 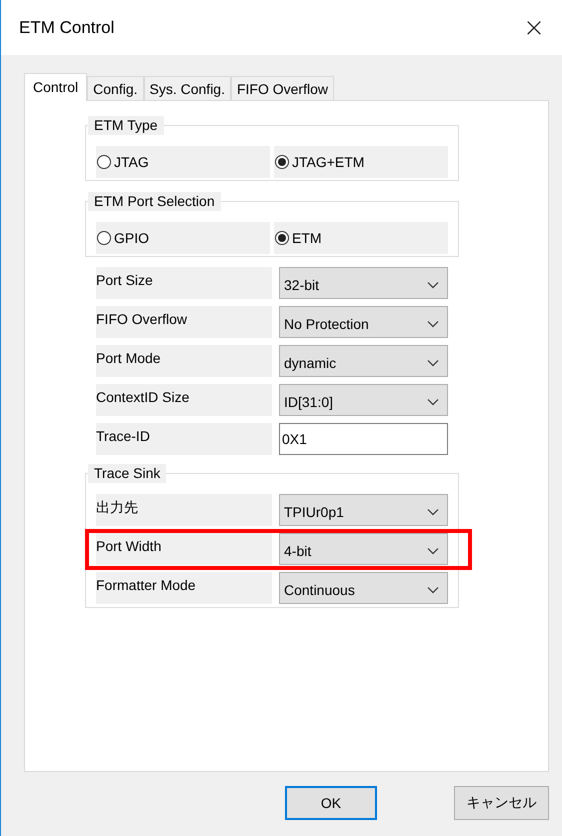 What do you see at coordinates (184, 322) in the screenshot?
I see `field-label: FIFO Overflow` at bounding box center [184, 322].